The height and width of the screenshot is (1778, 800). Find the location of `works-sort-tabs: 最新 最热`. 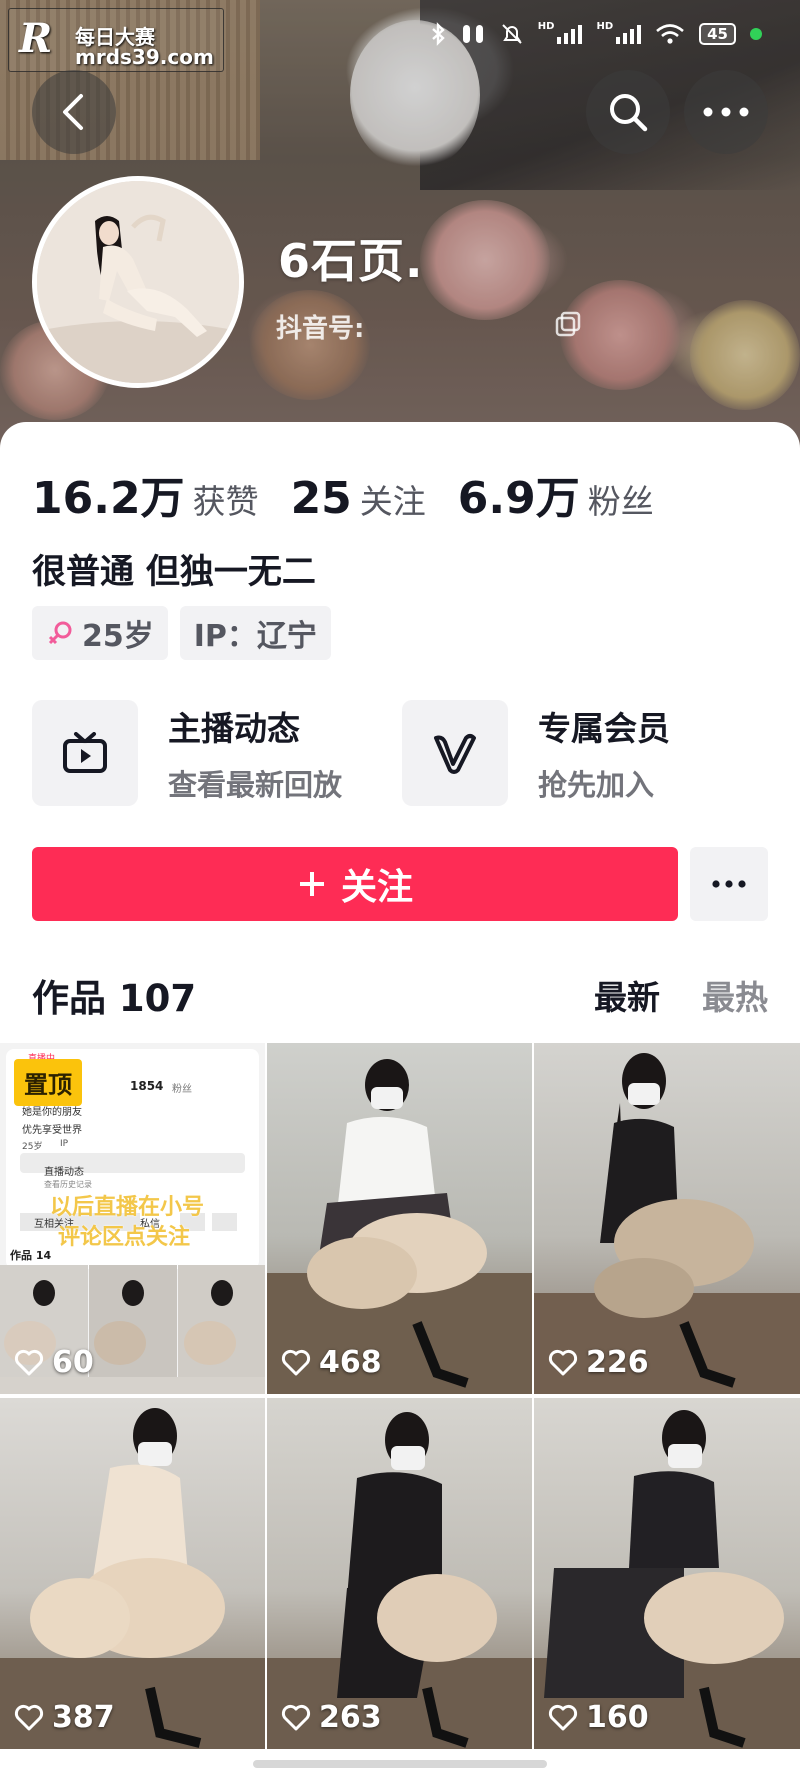

works-sort-tabs: 最新 最热 is located at coordinates (681, 995).